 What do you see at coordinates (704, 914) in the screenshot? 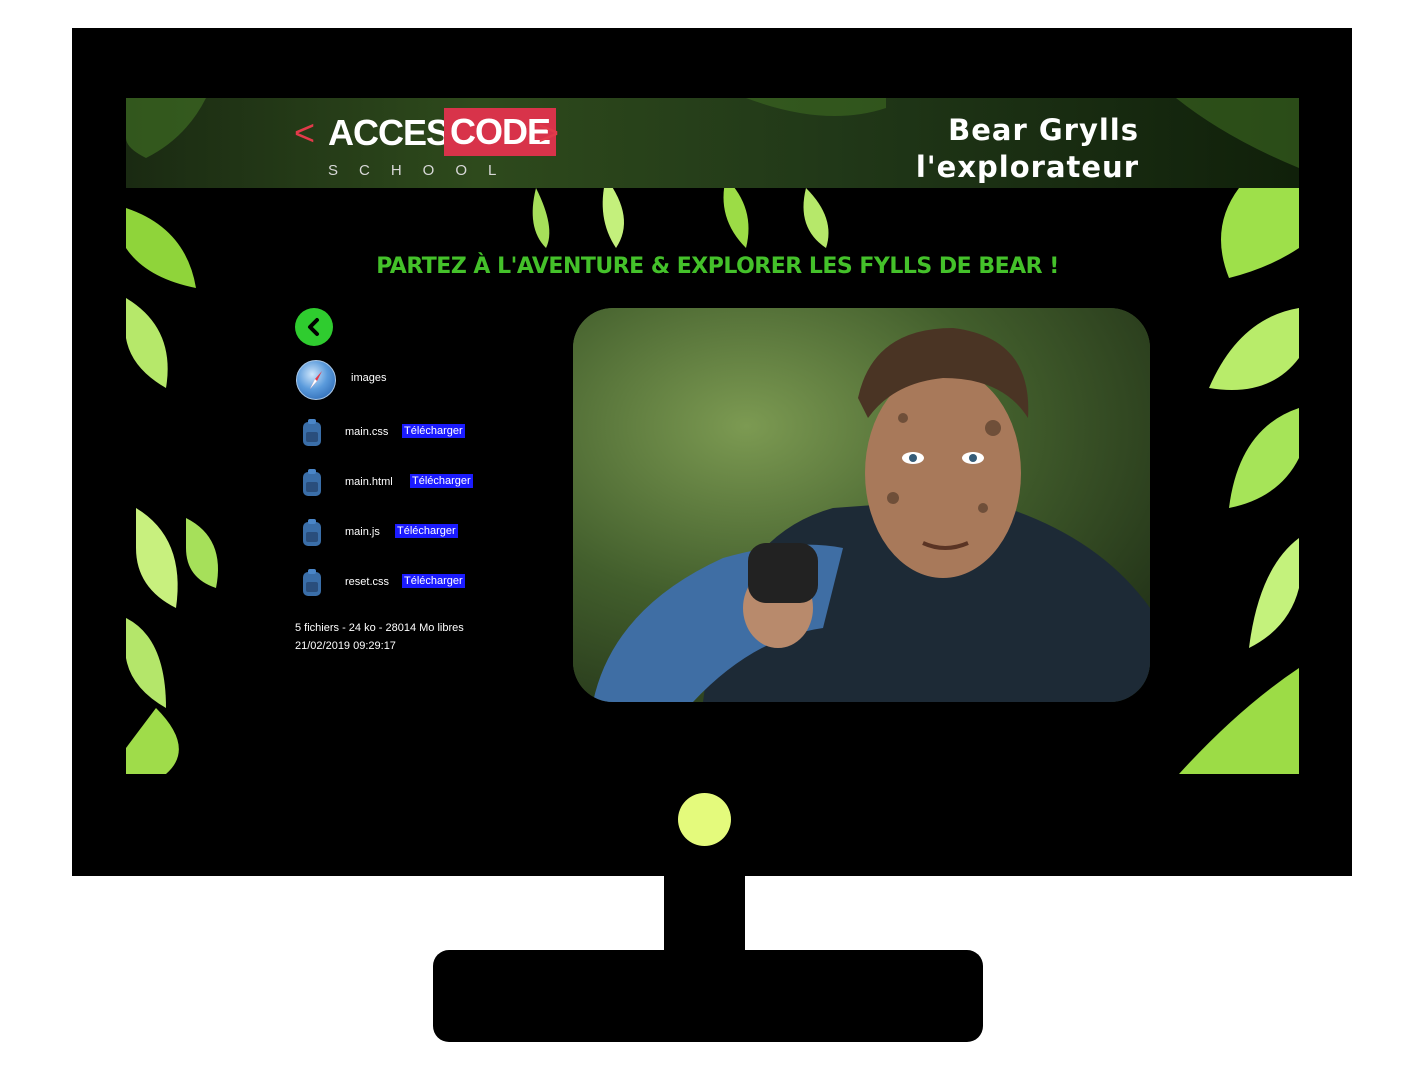
I see `monitor-neck` at bounding box center [704, 914].